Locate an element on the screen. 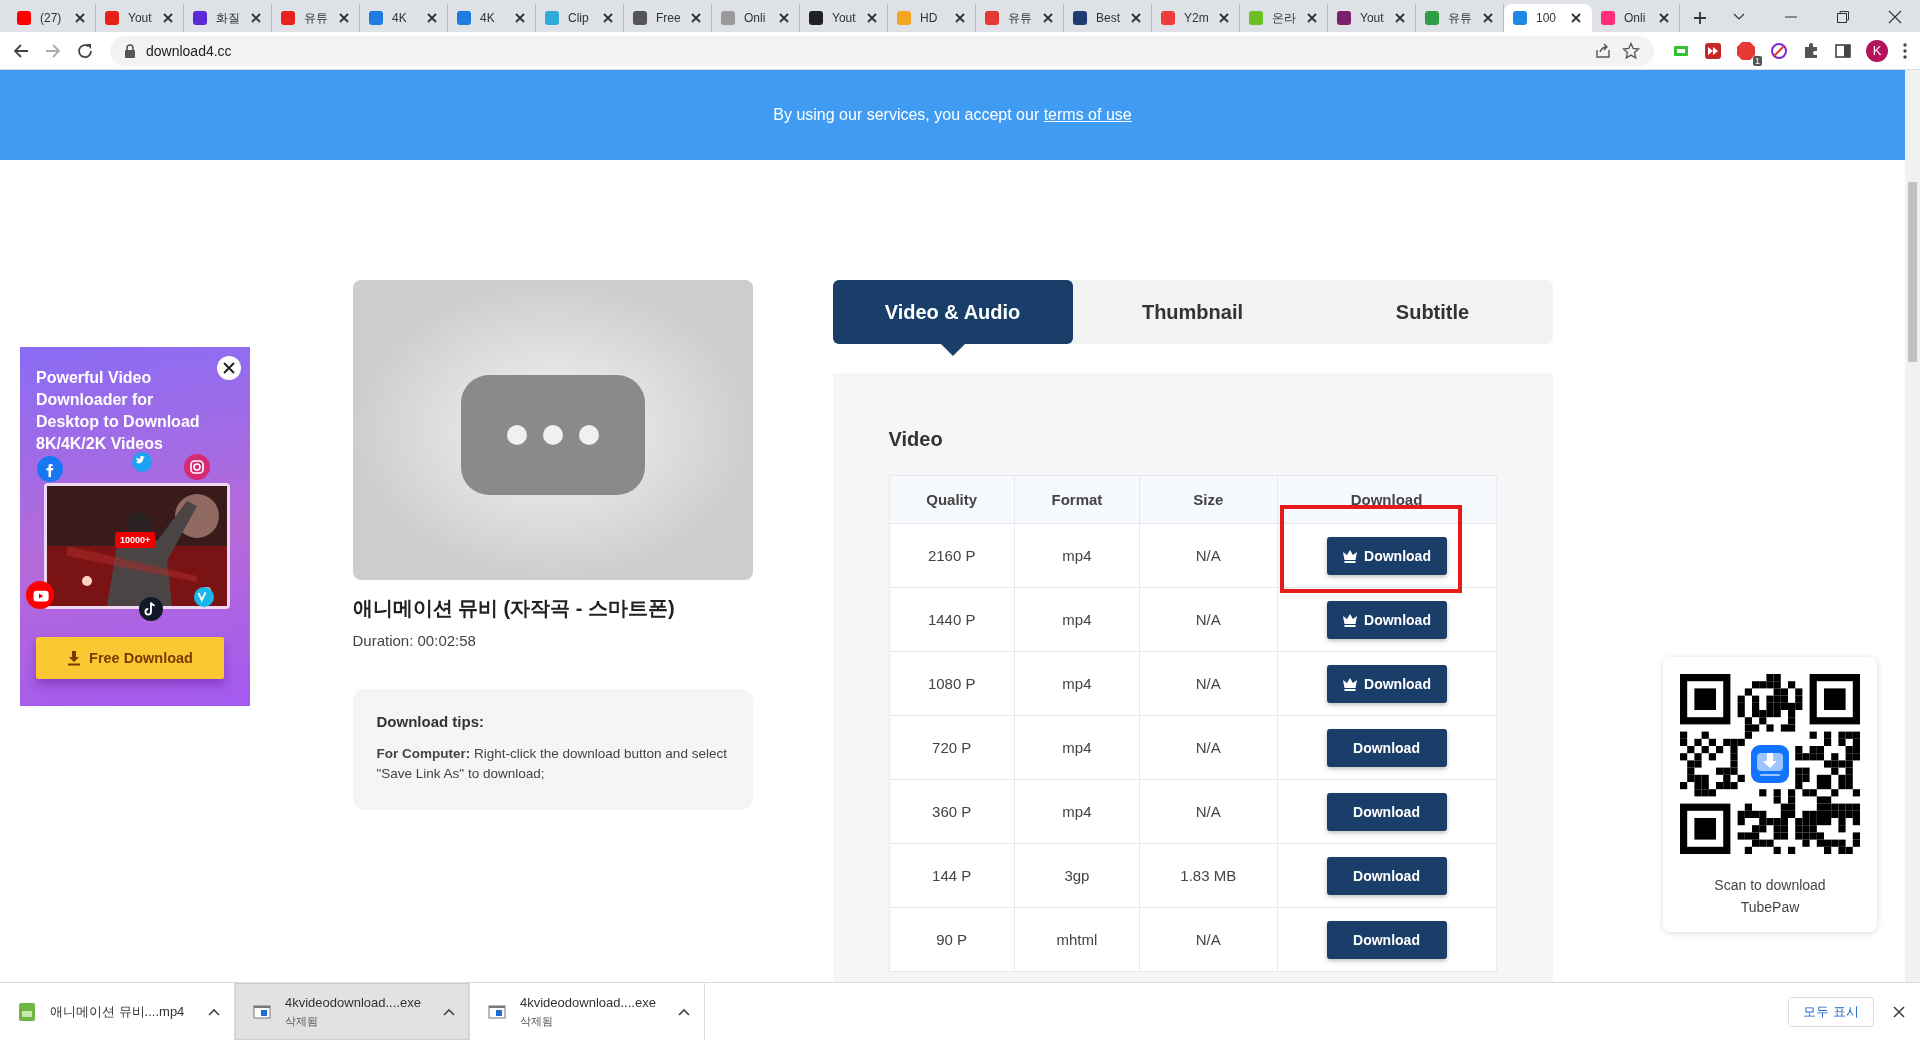  browser-tab: 화질 is located at coordinates (228, 18).